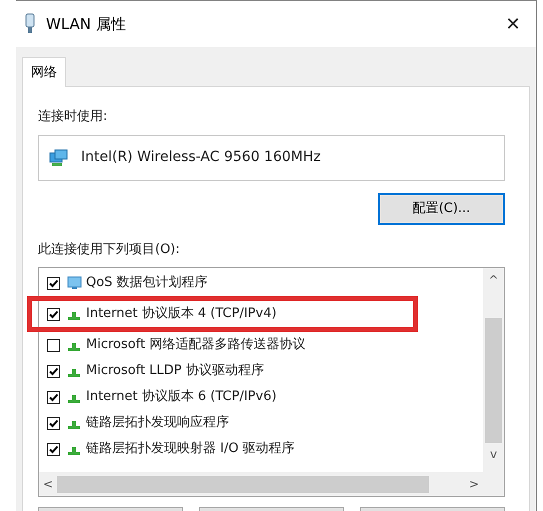 The height and width of the screenshot is (511, 543). I want to click on item-label: Internet 协议版本 6 (TCP/IPv6), so click(181, 397).